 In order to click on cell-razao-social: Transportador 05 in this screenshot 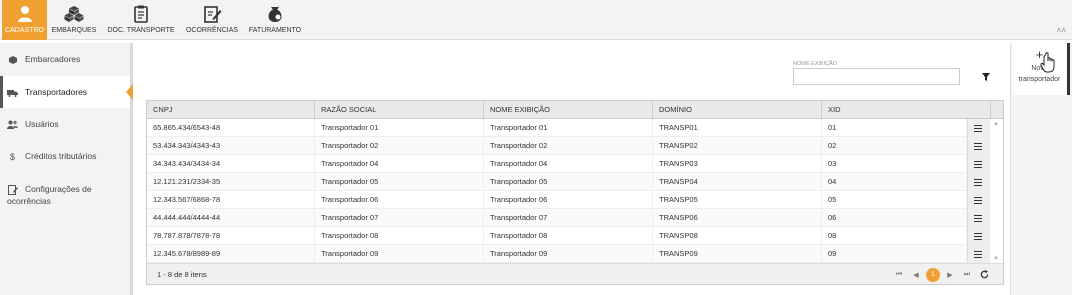, I will do `click(399, 182)`.